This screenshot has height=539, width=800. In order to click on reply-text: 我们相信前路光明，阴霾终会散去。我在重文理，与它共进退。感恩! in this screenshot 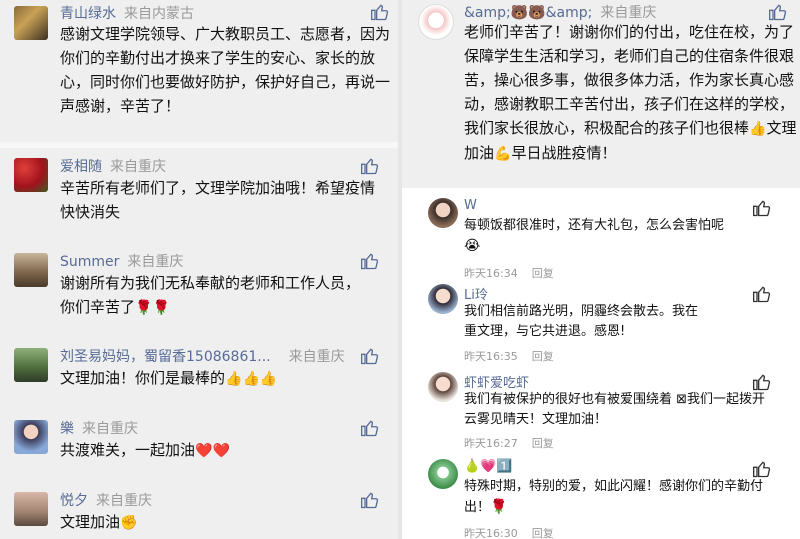, I will do `click(581, 321)`.